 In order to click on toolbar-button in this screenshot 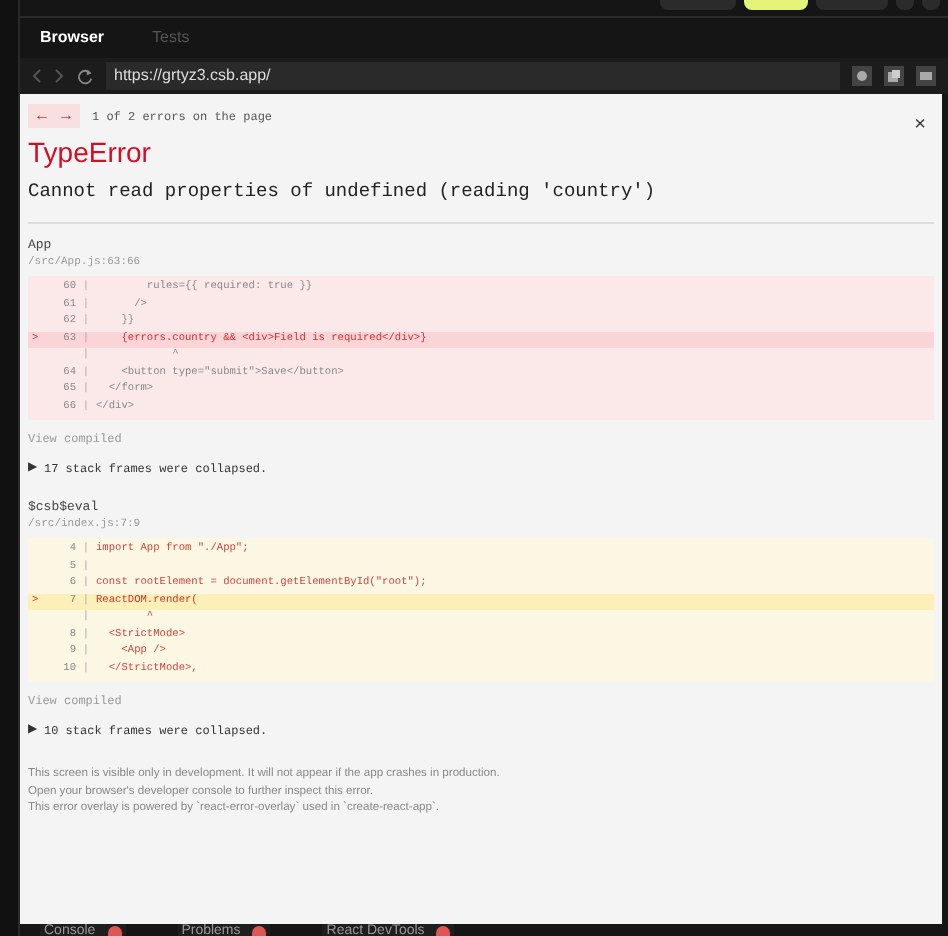, I will do `click(776, 5)`.